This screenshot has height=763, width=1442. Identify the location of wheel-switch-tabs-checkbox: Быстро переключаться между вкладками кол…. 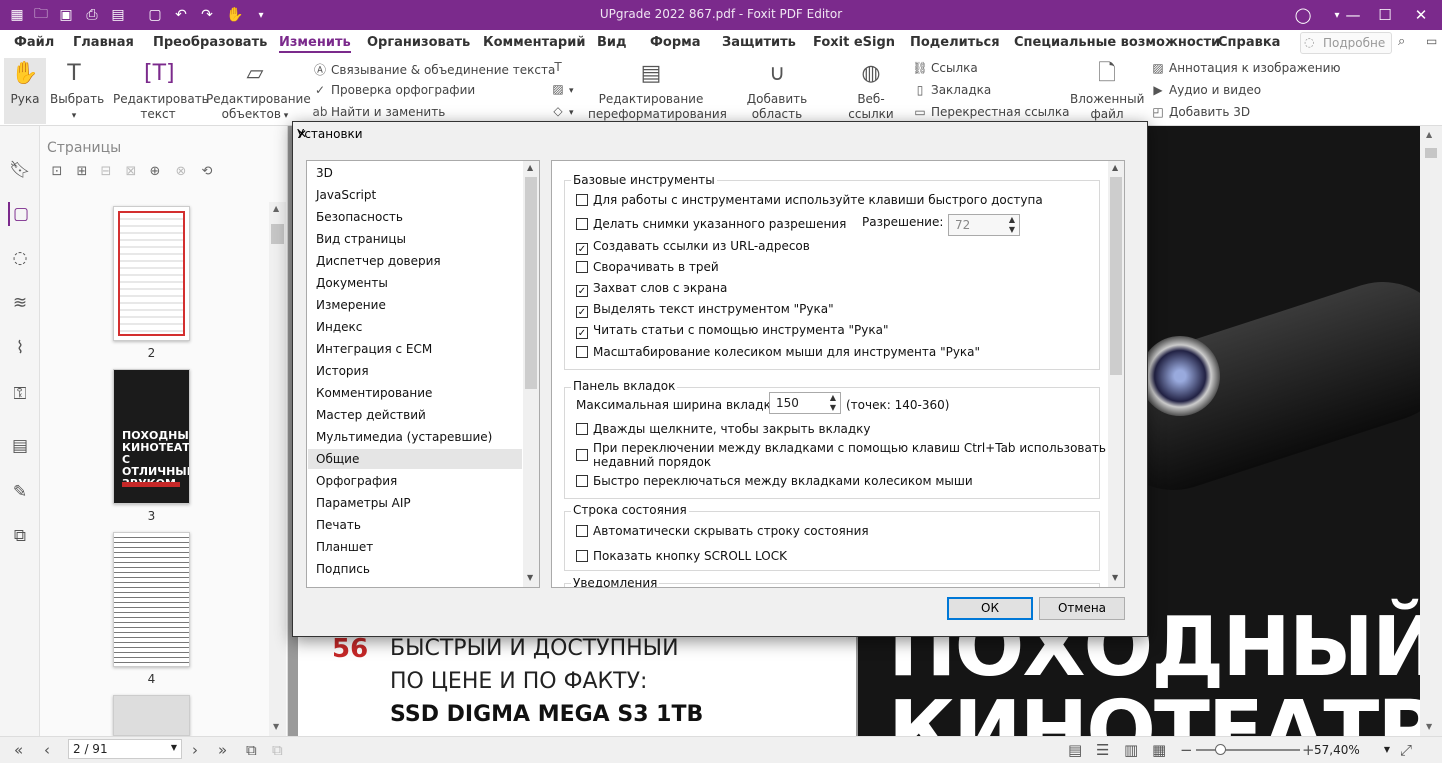
(774, 481).